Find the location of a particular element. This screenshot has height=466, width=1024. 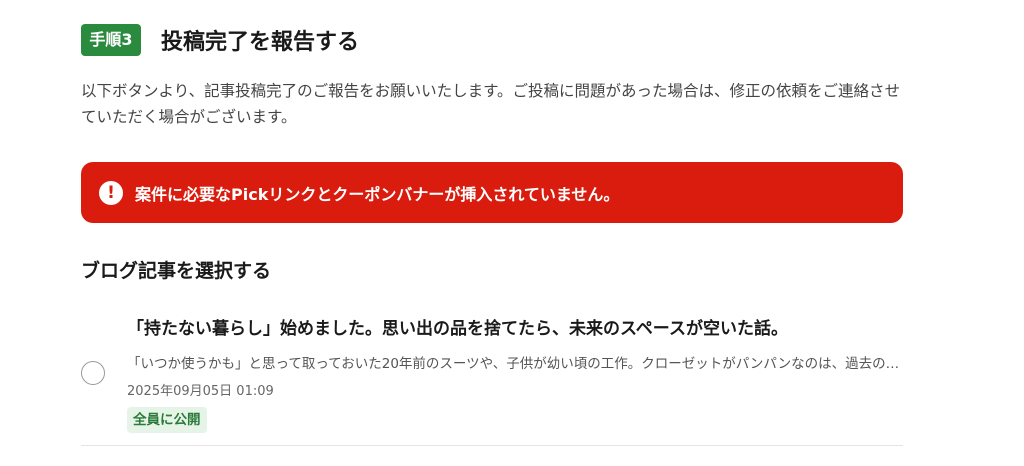

exclamation-icon: ! is located at coordinates (111, 192).